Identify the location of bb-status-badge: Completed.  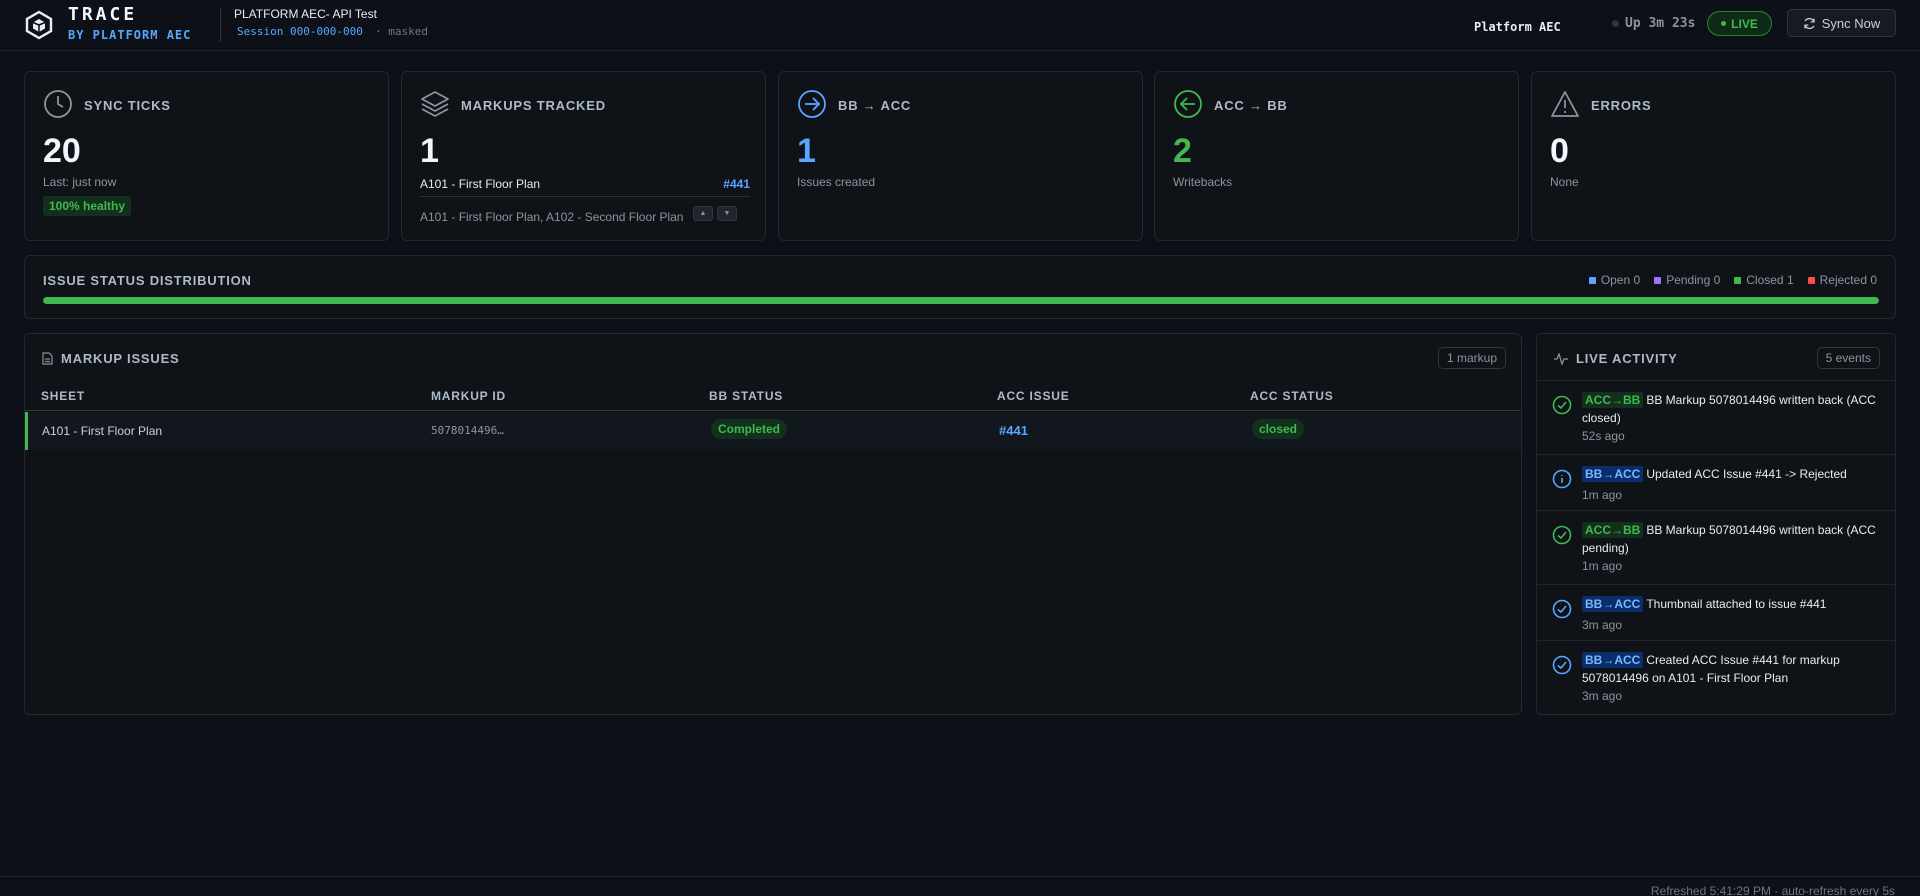
(749, 429).